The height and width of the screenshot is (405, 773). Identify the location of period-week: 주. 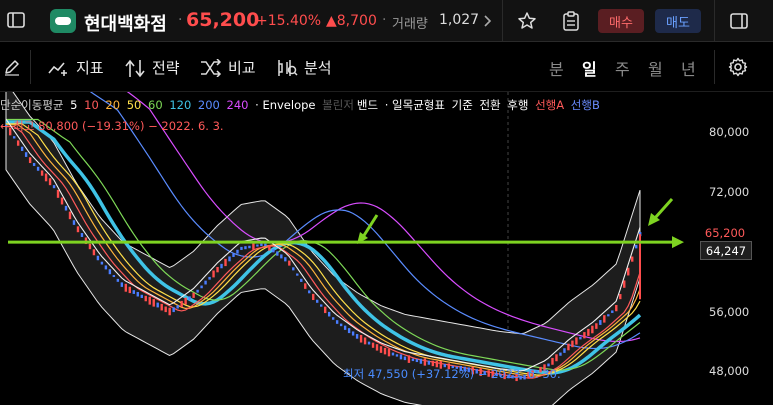
(622, 68).